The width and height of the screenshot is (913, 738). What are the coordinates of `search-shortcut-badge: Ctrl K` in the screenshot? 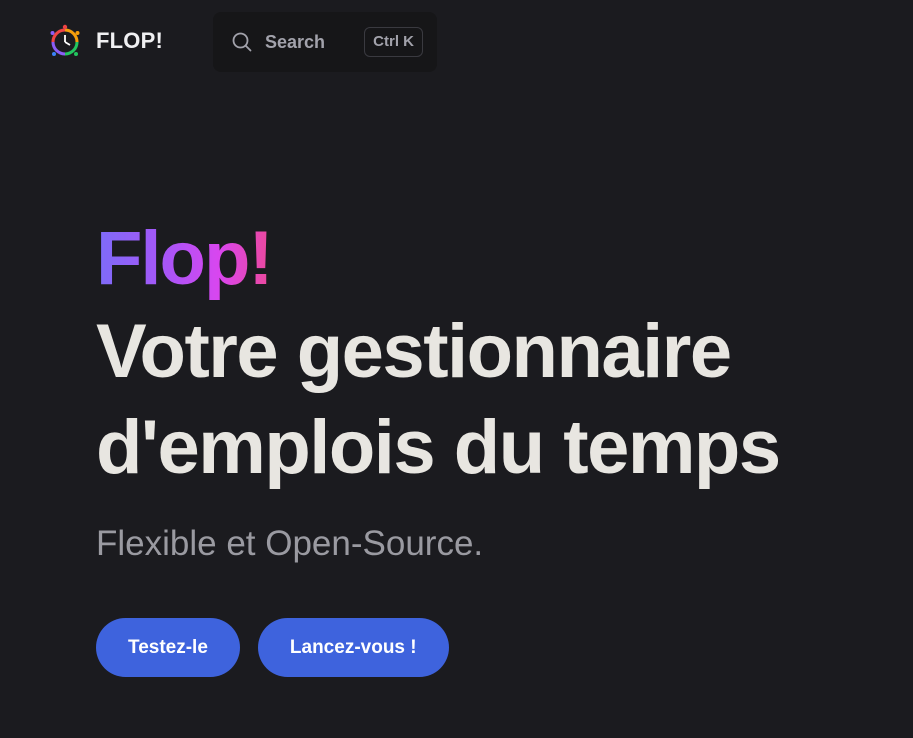 It's located at (393, 42).